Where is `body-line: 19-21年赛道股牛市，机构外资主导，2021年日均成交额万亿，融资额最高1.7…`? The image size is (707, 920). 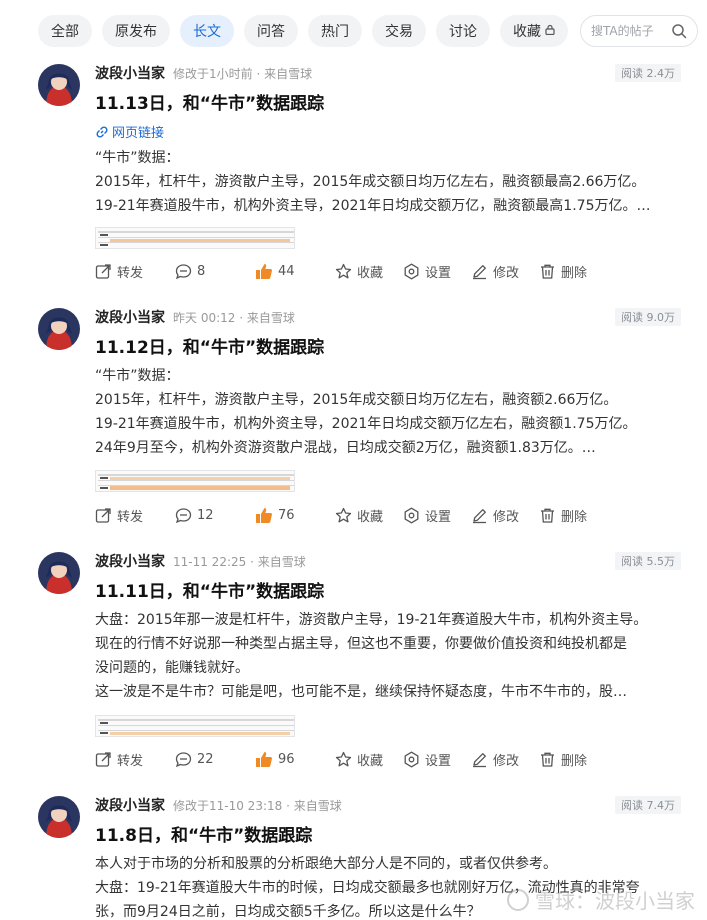
body-line: 19-21年赛道股牛市，机构外资主导，2021年日均成交额万亿，融资额最高1.7… is located at coordinates (373, 206).